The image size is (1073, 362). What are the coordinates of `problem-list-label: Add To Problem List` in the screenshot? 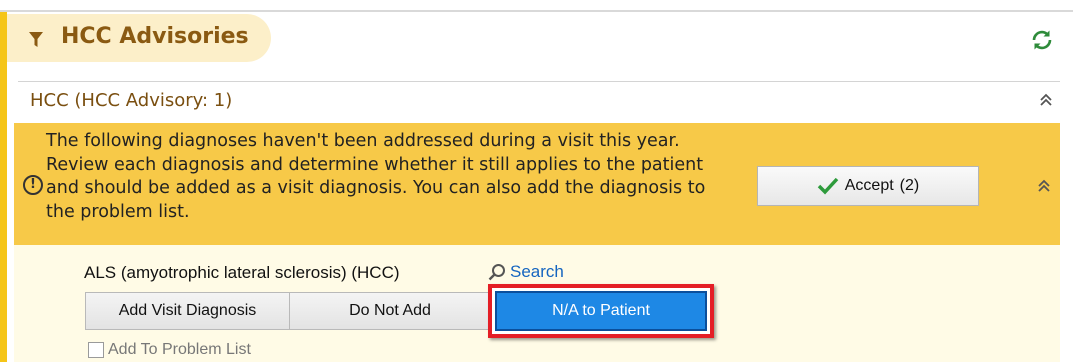 It's located at (179, 349).